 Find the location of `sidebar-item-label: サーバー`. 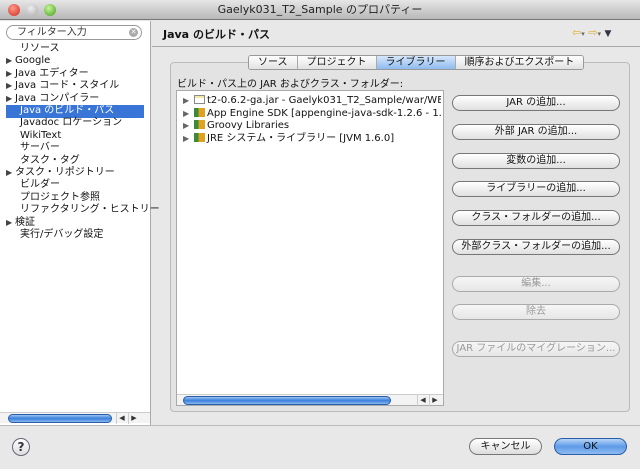

sidebar-item-label: サーバー is located at coordinates (40, 148).